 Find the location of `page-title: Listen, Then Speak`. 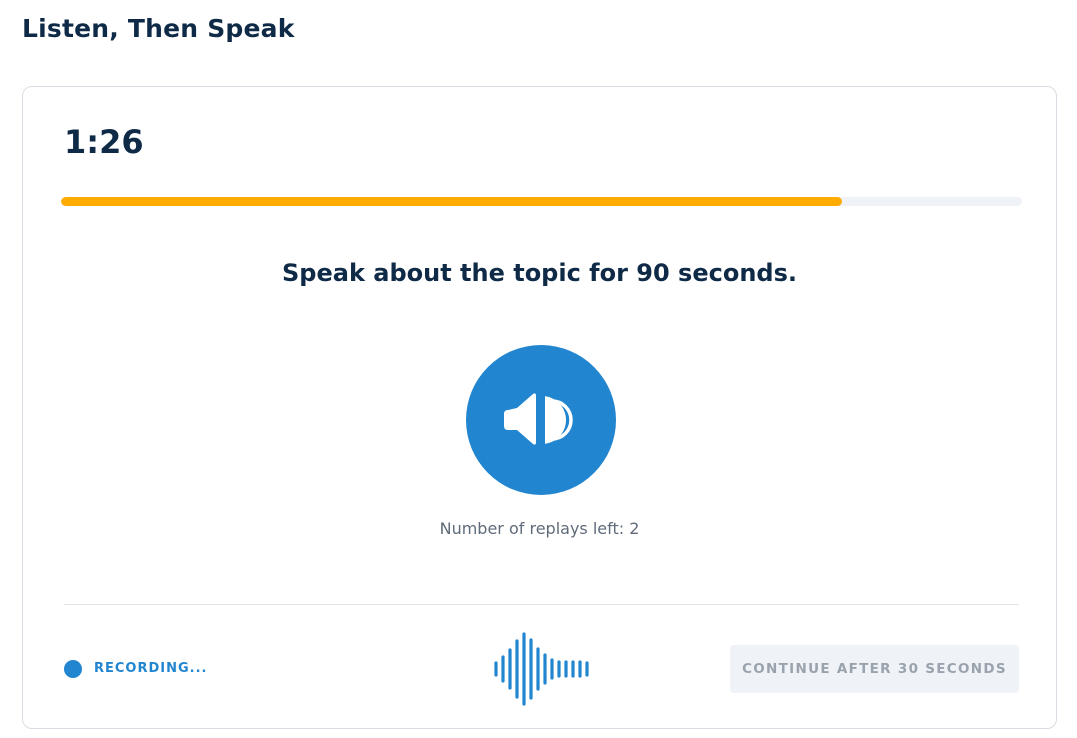

page-title: Listen, Then Speak is located at coordinates (158, 28).